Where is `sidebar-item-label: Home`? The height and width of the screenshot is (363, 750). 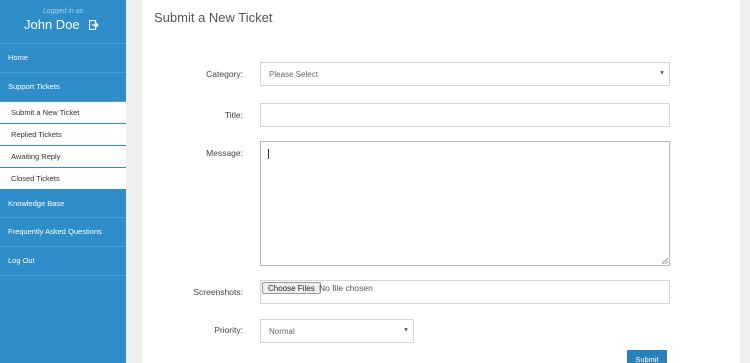
sidebar-item-label: Home is located at coordinates (18, 57).